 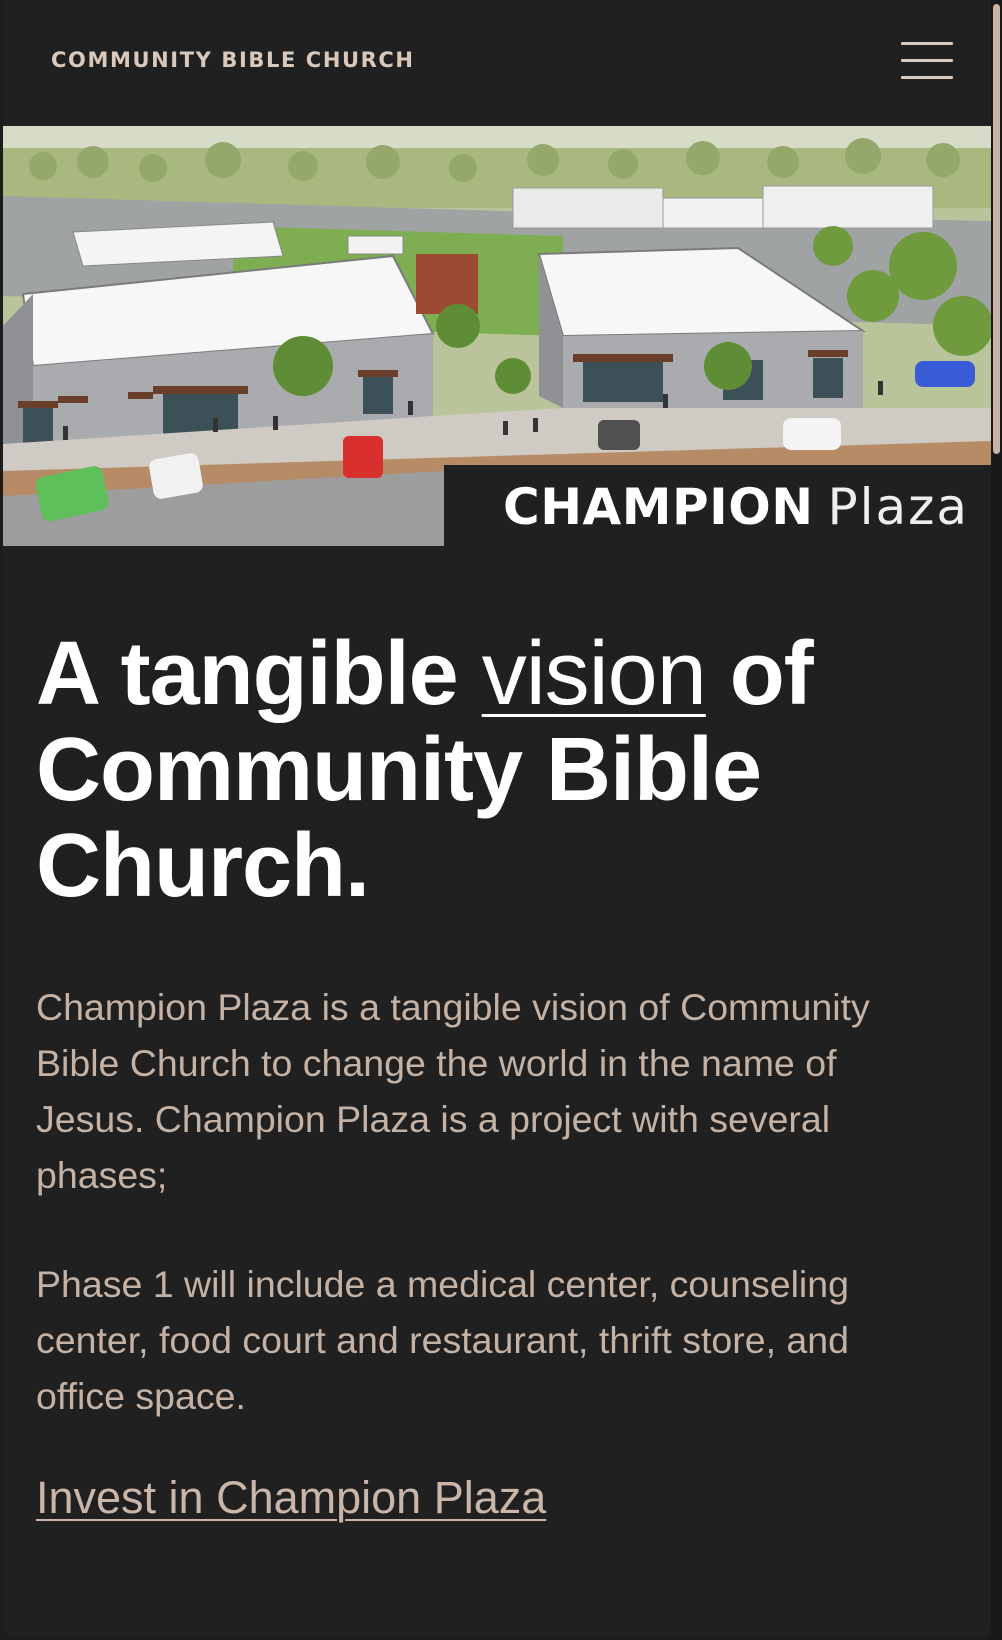 What do you see at coordinates (233, 60) in the screenshot?
I see `site-brand: COMMUNITY BIBLE CHURCH` at bounding box center [233, 60].